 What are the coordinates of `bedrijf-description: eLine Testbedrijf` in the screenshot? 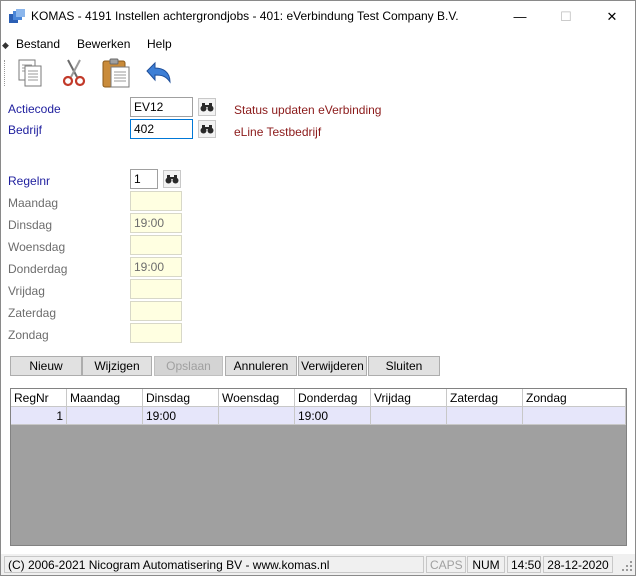 It's located at (278, 132).